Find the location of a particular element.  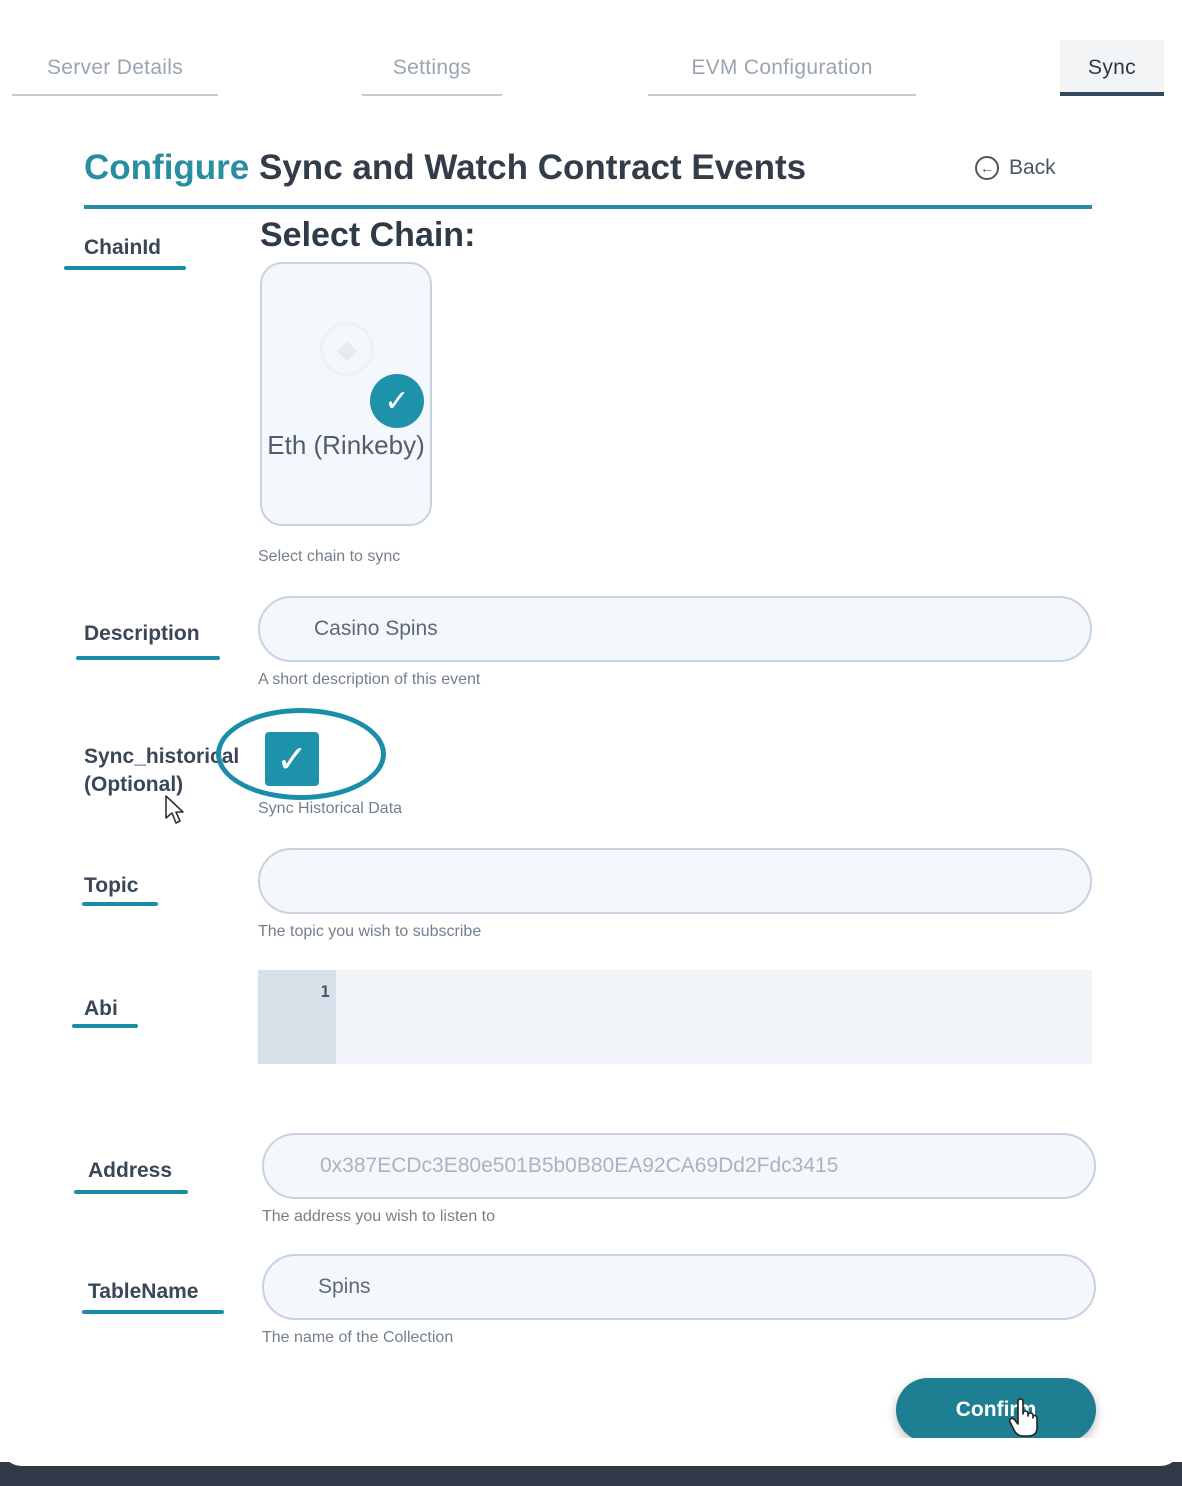

tablename-underline is located at coordinates (153, 1312).